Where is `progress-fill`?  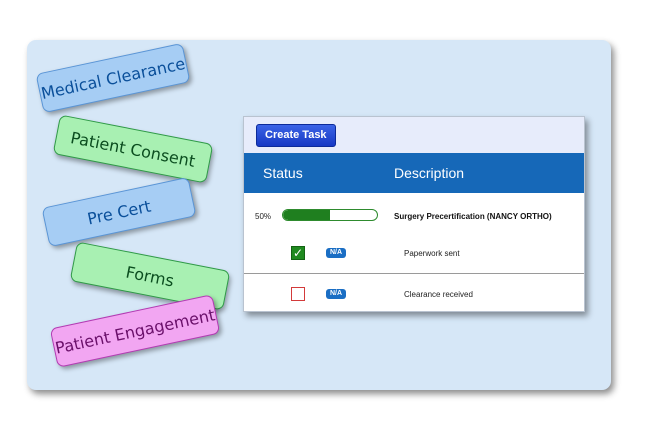
progress-fill is located at coordinates (306, 215).